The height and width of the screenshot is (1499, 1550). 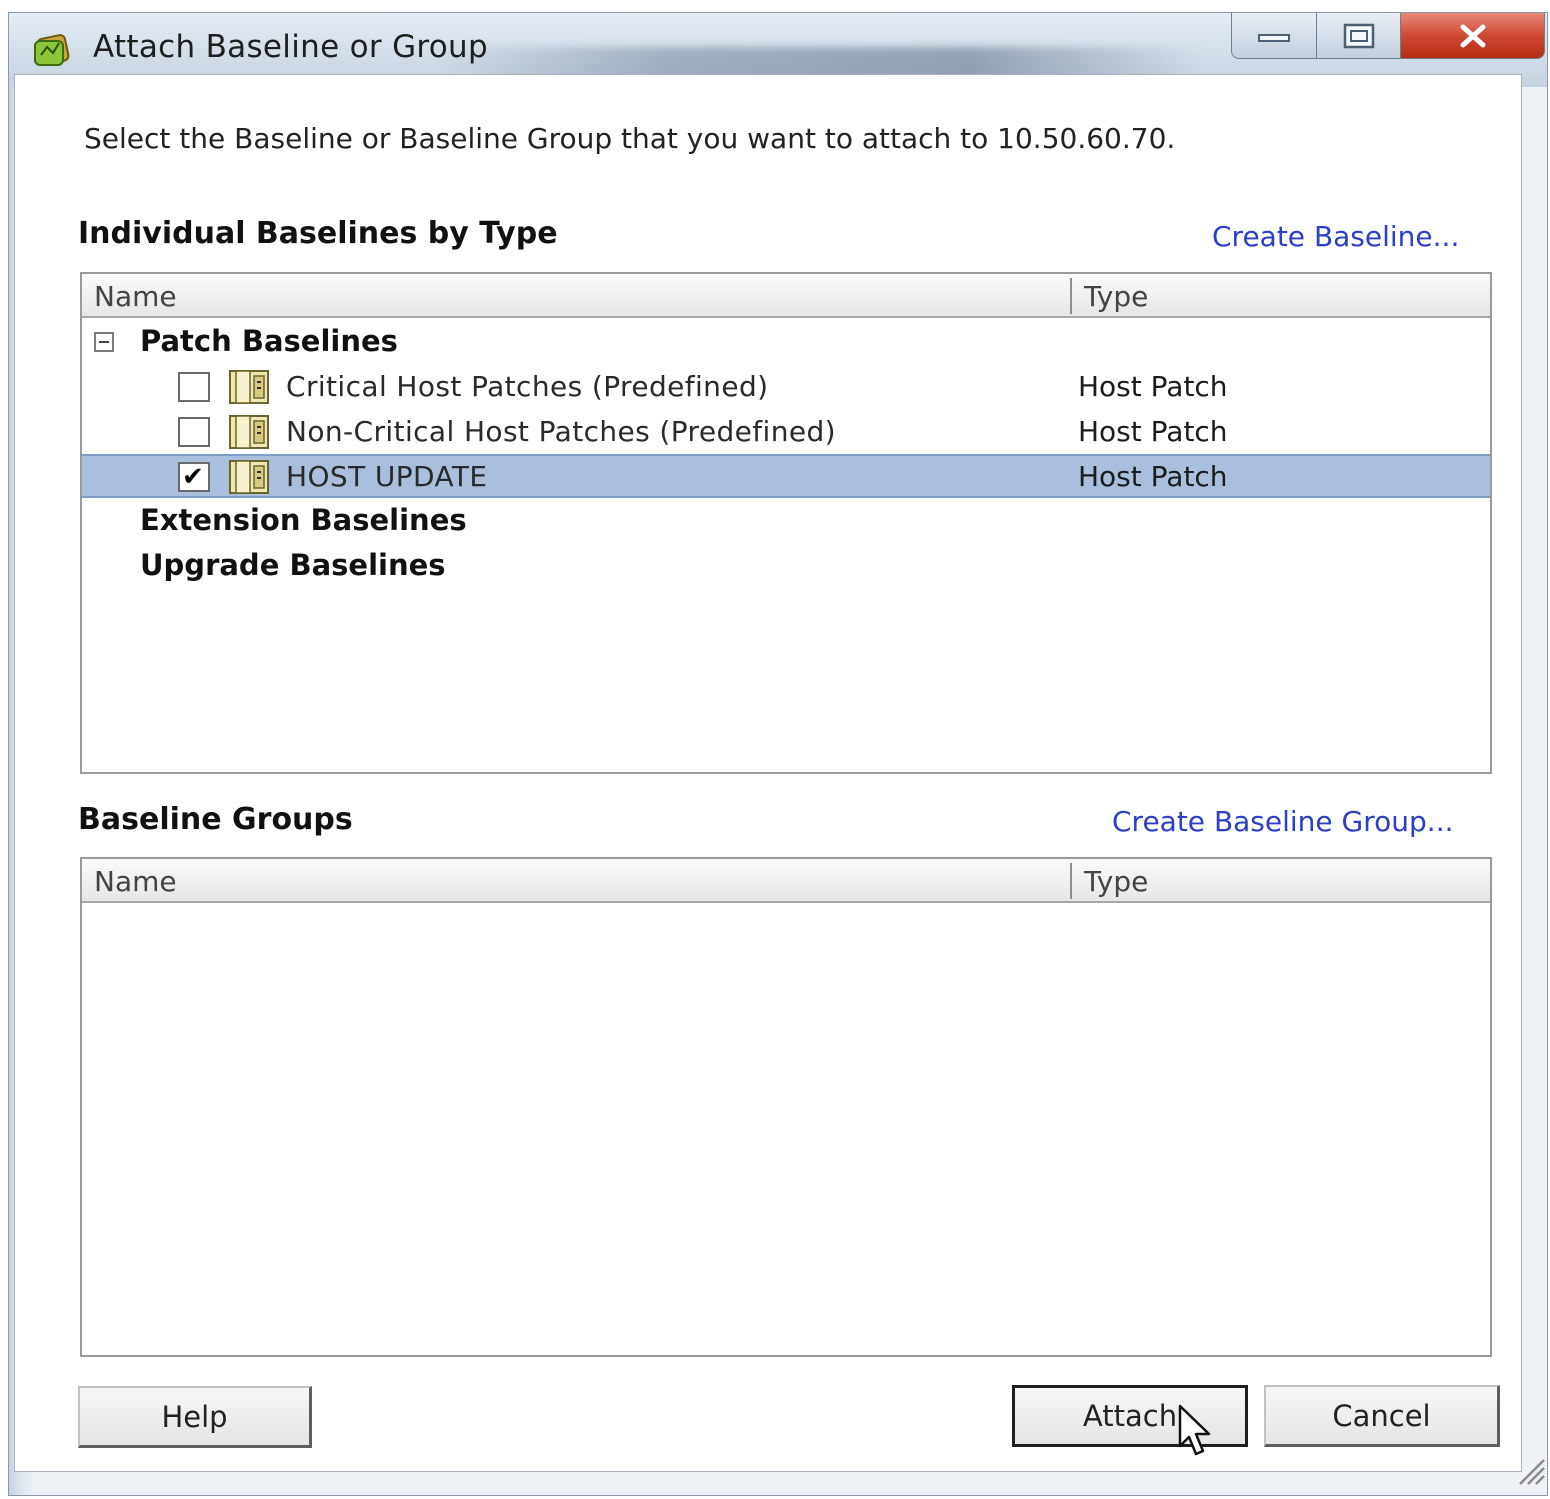 I want to click on checkmark-icon: ✔, so click(x=193, y=477).